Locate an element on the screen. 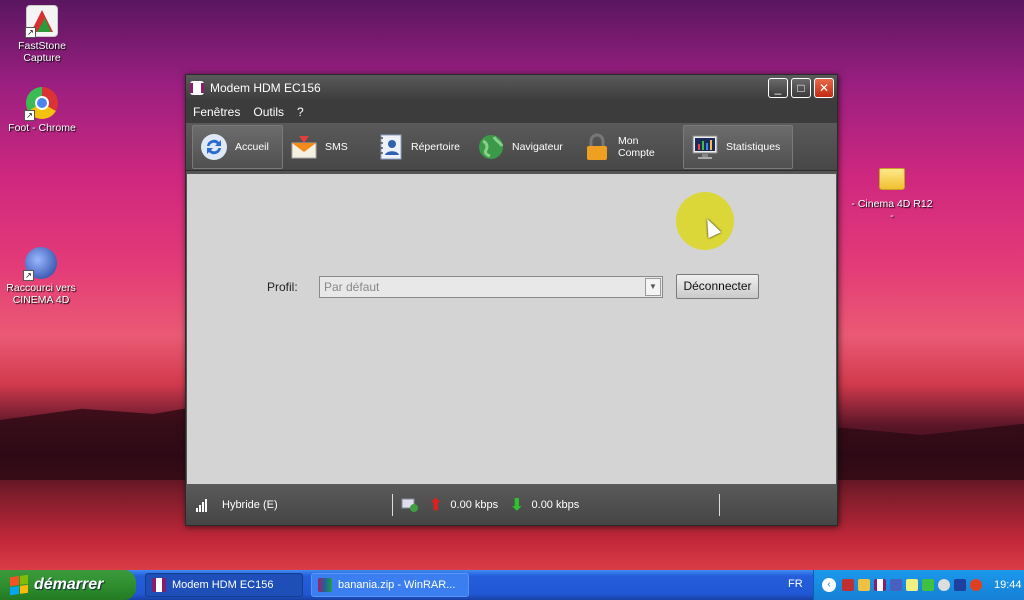  taskbar-item-modem: Modem HDM EC156 is located at coordinates (224, 585).